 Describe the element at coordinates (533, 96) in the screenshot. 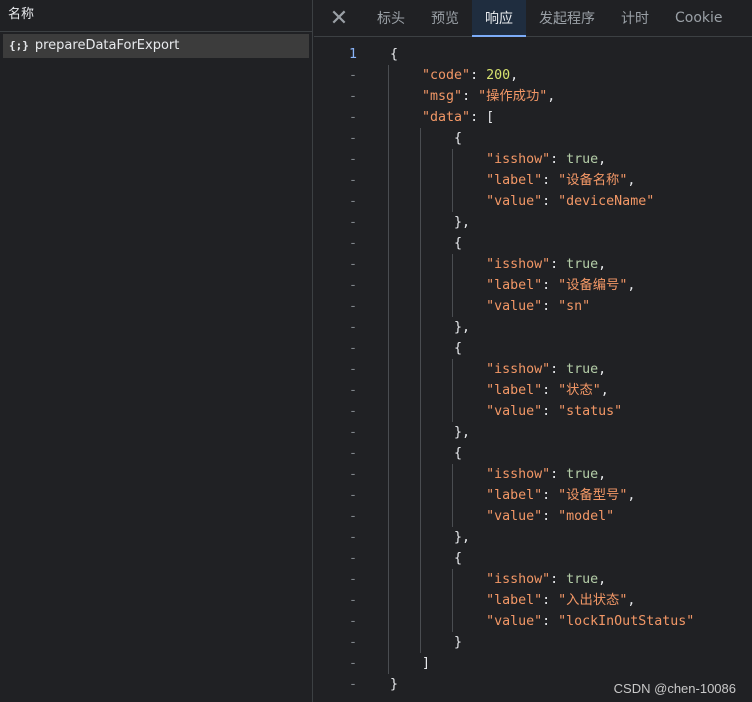

I see `code-line: - "msg": "操作成功",` at that location.